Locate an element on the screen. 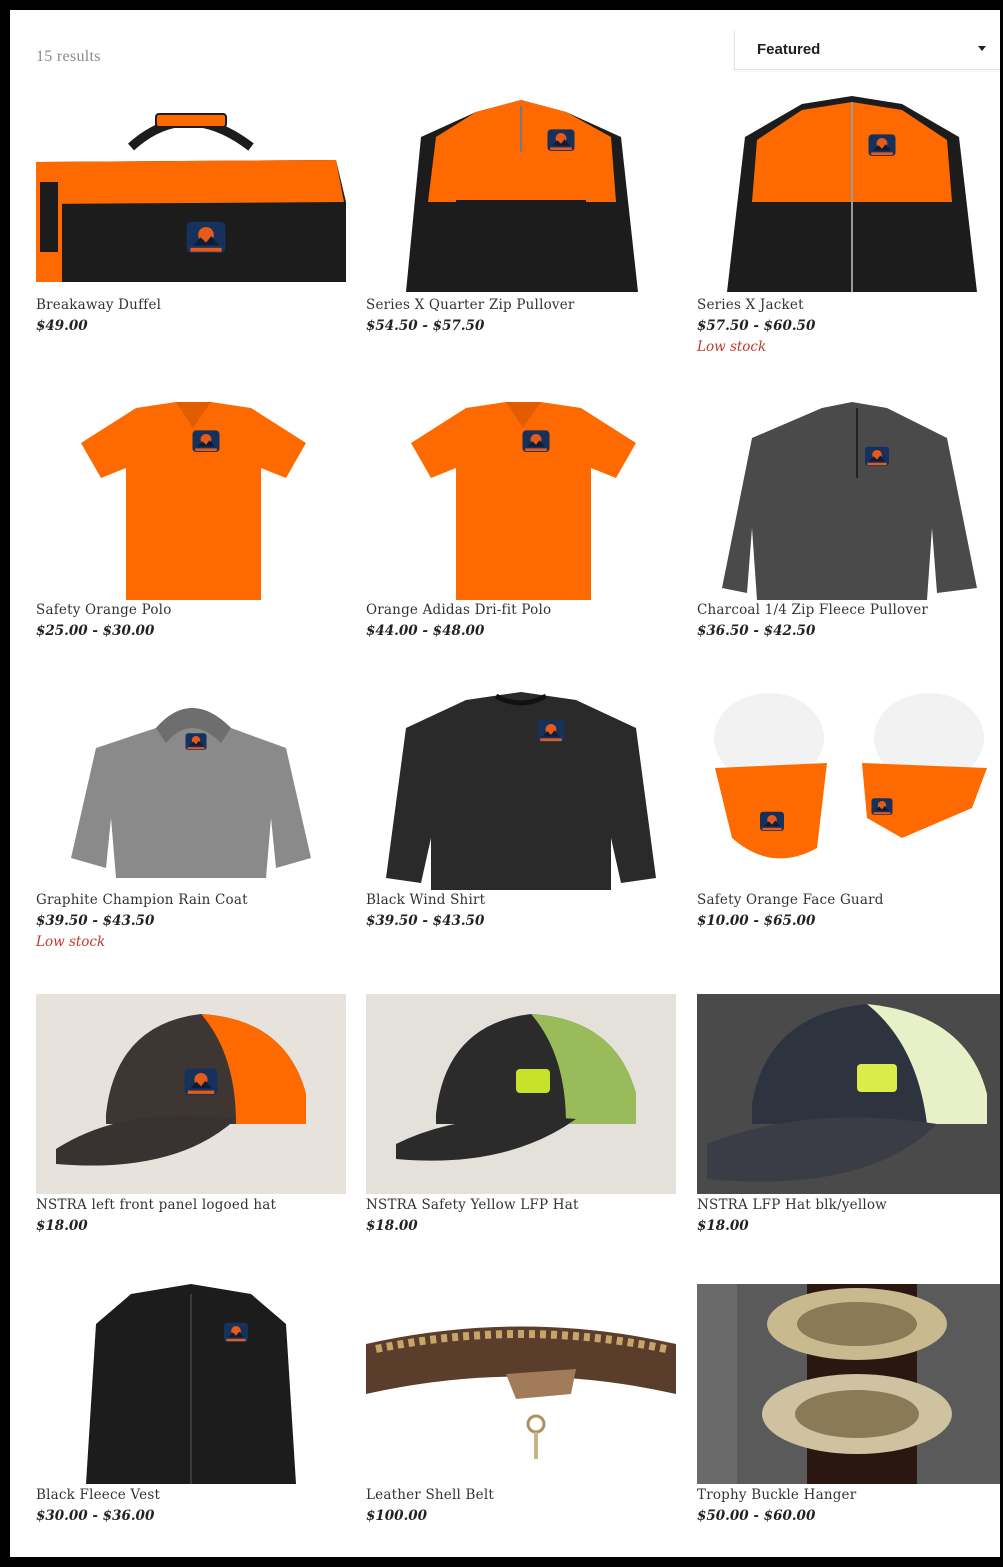 The width and height of the screenshot is (1003, 1567). product-title: Breakaway Duffel is located at coordinates (98, 305).